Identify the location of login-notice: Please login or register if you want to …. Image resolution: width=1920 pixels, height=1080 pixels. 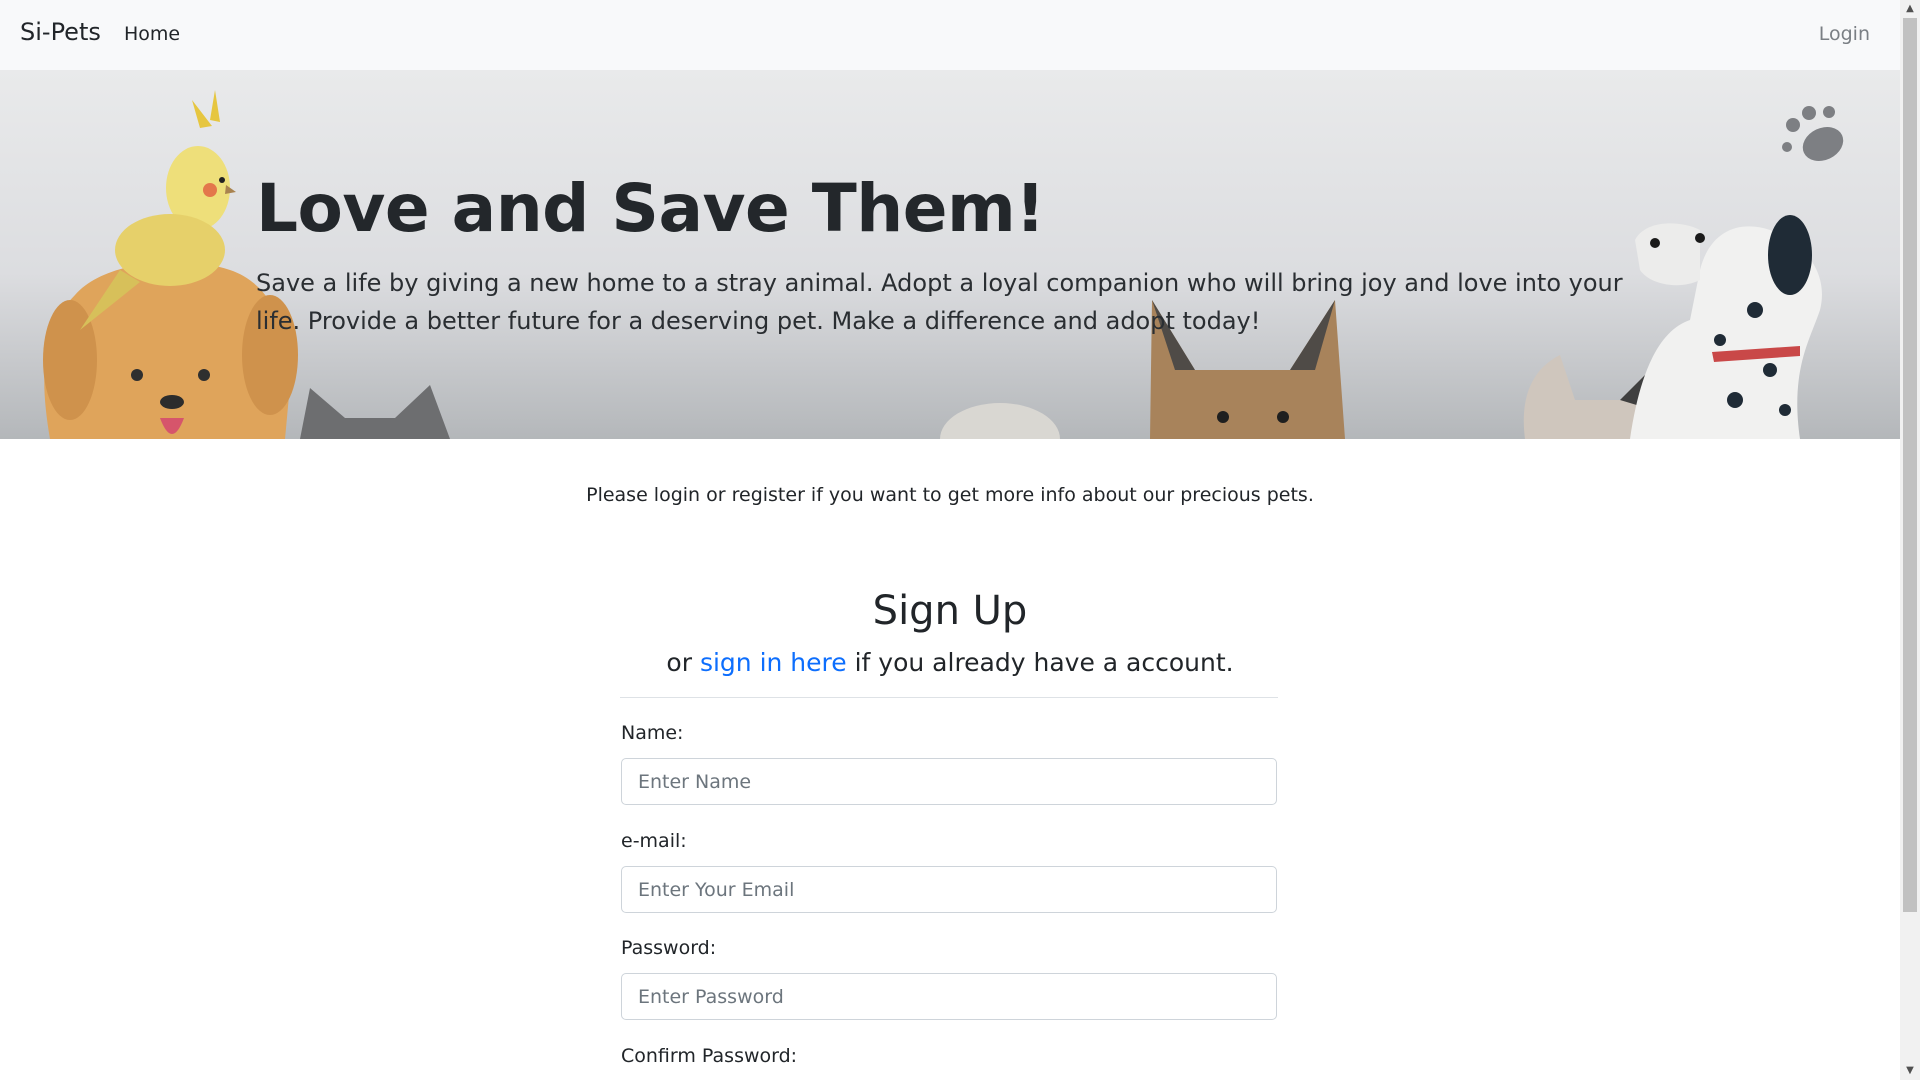
(950, 495).